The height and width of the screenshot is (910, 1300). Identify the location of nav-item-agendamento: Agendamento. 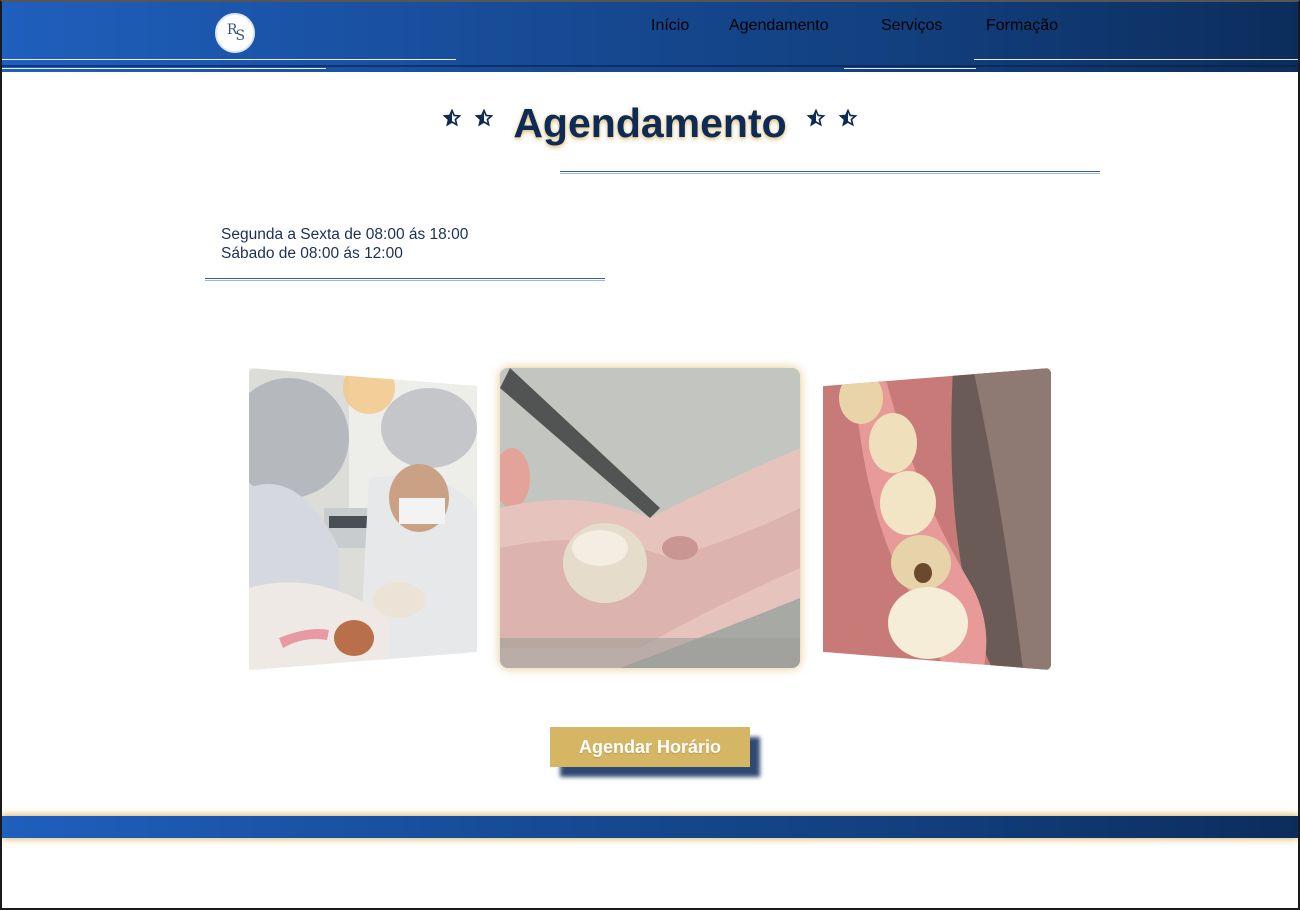
(779, 26).